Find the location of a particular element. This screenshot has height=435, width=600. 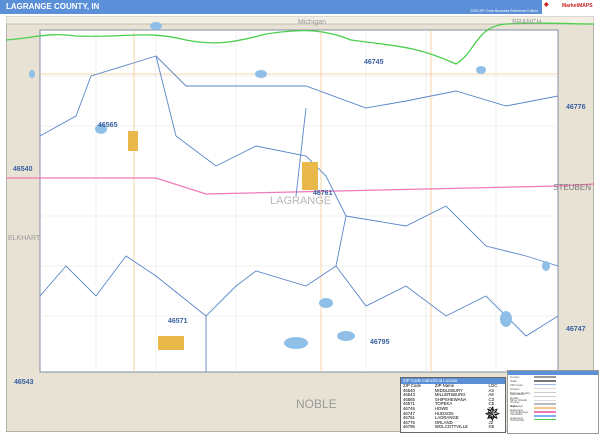

index-cell: WOLCOTTVILLE is located at coordinates (451, 427).